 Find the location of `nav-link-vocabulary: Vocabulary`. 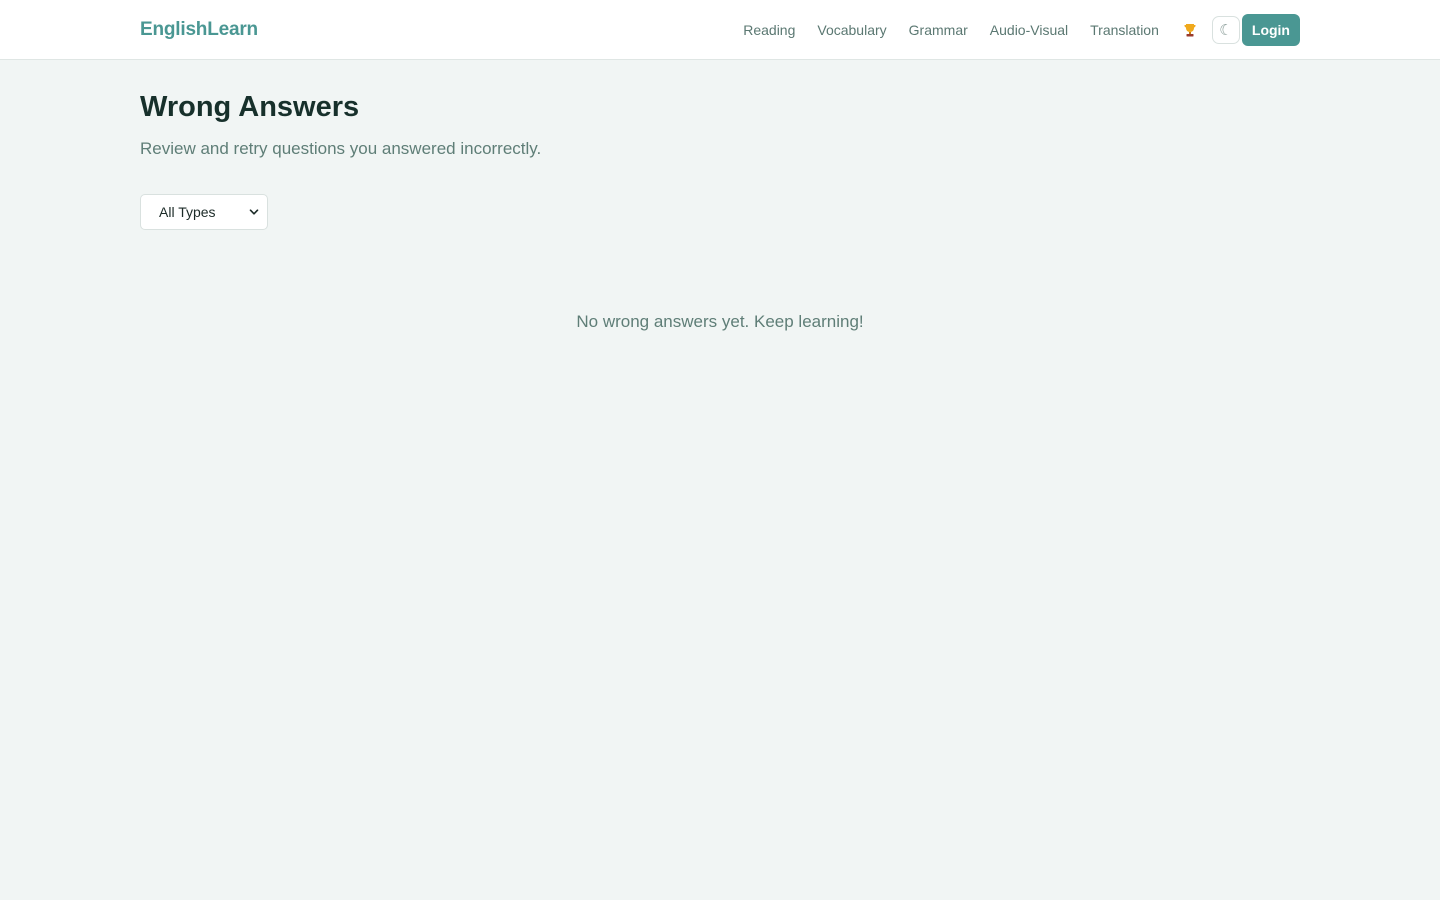

nav-link-vocabulary: Vocabulary is located at coordinates (851, 30).